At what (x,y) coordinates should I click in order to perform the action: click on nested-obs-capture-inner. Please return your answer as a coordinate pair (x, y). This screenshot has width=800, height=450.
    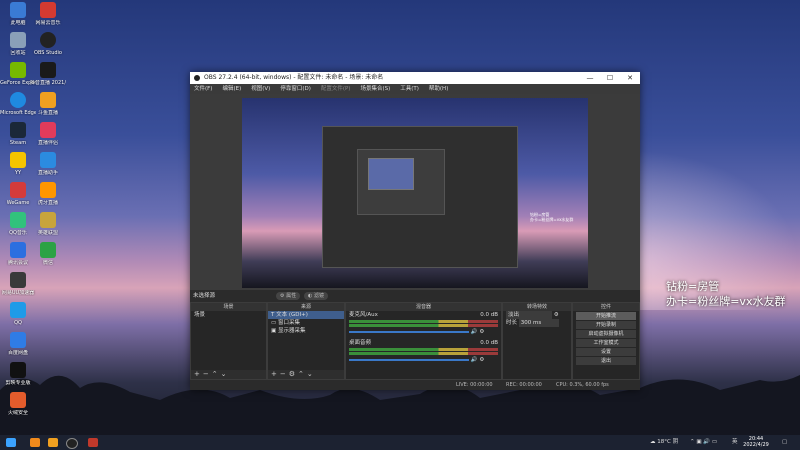
    Looking at the image, I should click on (401, 182).